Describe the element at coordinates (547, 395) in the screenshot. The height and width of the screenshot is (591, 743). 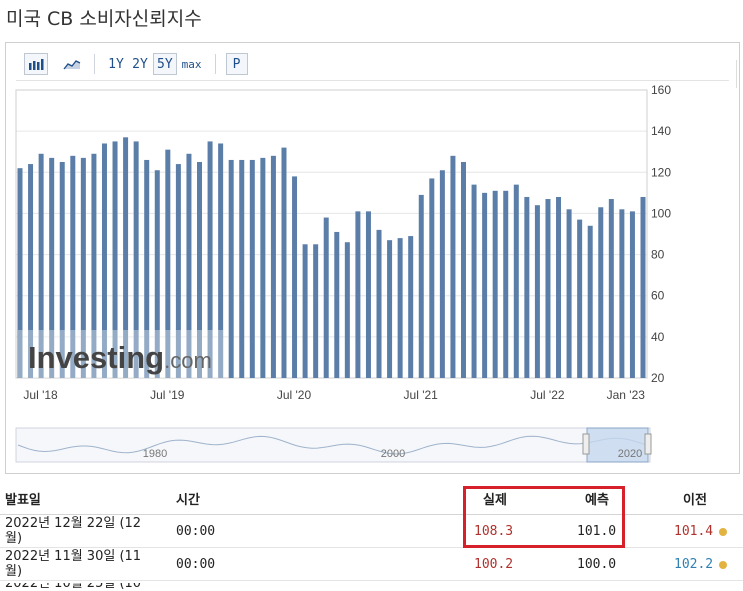
I see `x-tick-label: Jul '22` at that location.